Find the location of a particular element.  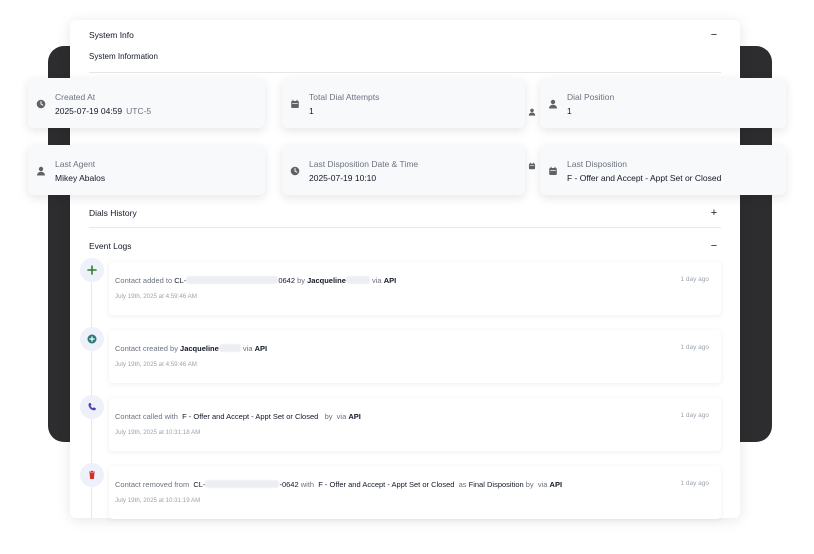

timezone-label: UTC-5 is located at coordinates (139, 111).